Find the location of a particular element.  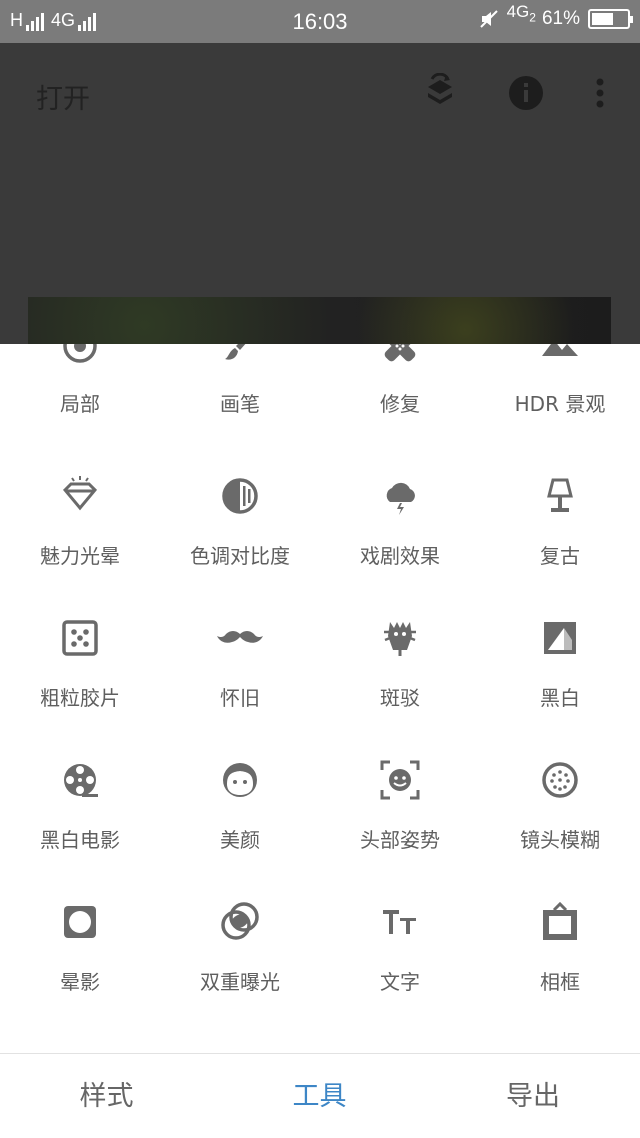

tool-black-white: 黑白 is located at coordinates (560, 645).